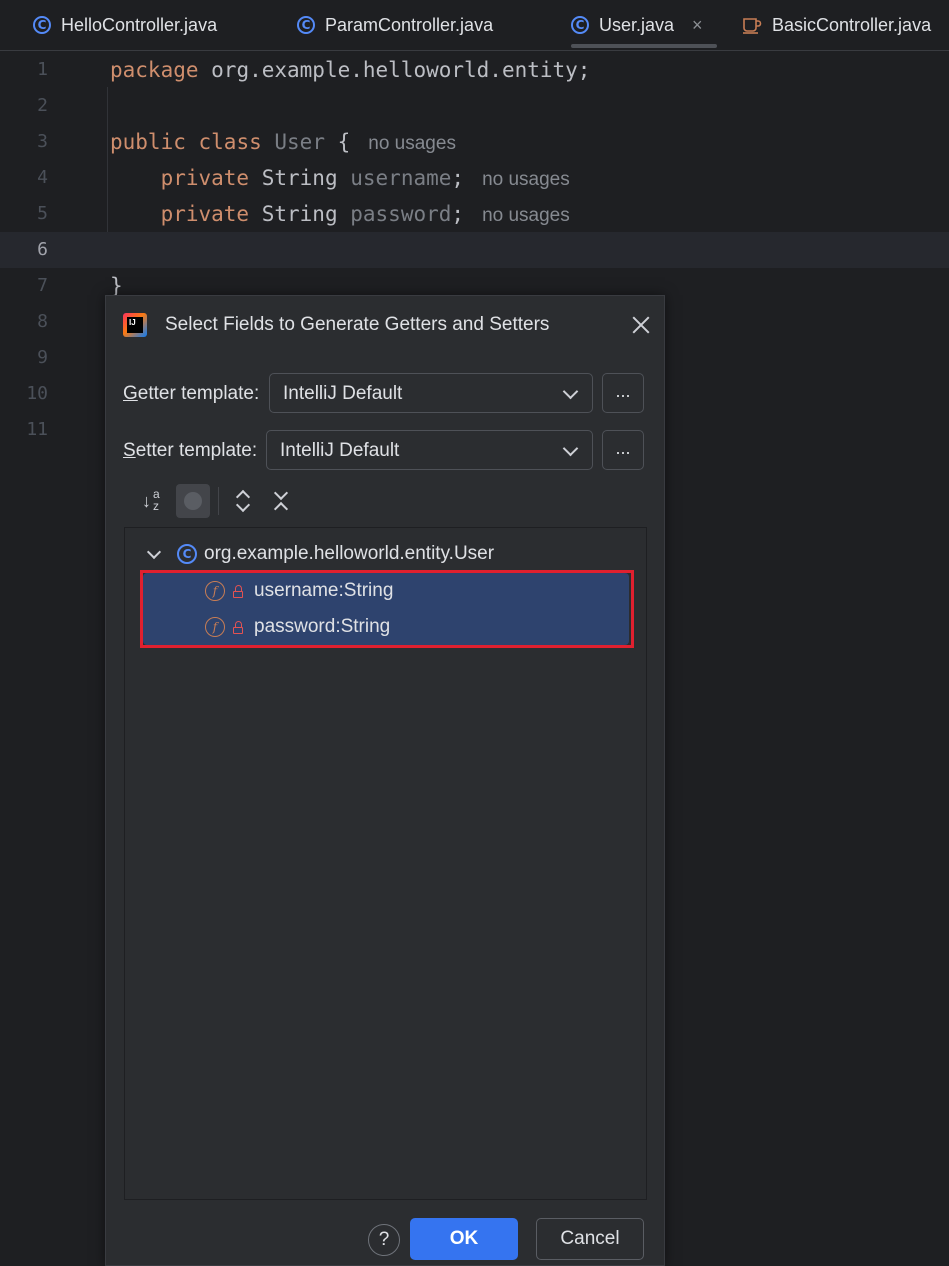  What do you see at coordinates (431, 393) in the screenshot?
I see `getter-template-select: IntelliJ Default` at bounding box center [431, 393].